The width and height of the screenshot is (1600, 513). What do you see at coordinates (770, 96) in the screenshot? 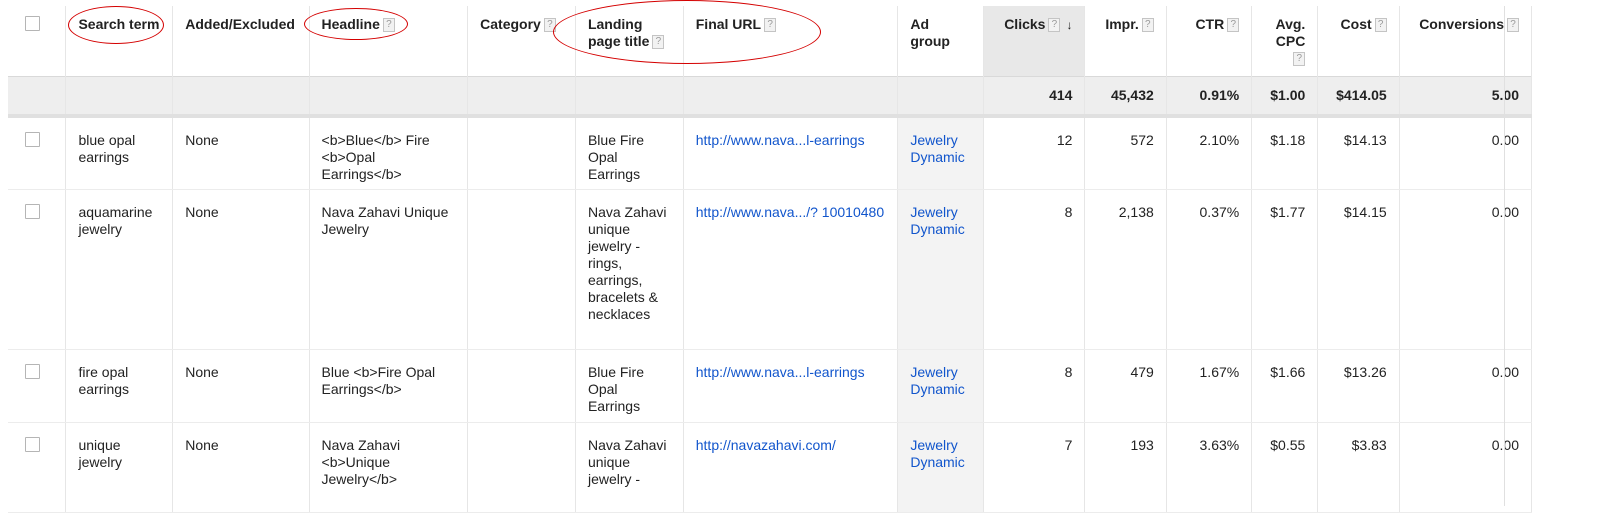
I see `totals-row: 414 45,432 0.91% $1.00 $414.05 5.00` at bounding box center [770, 96].